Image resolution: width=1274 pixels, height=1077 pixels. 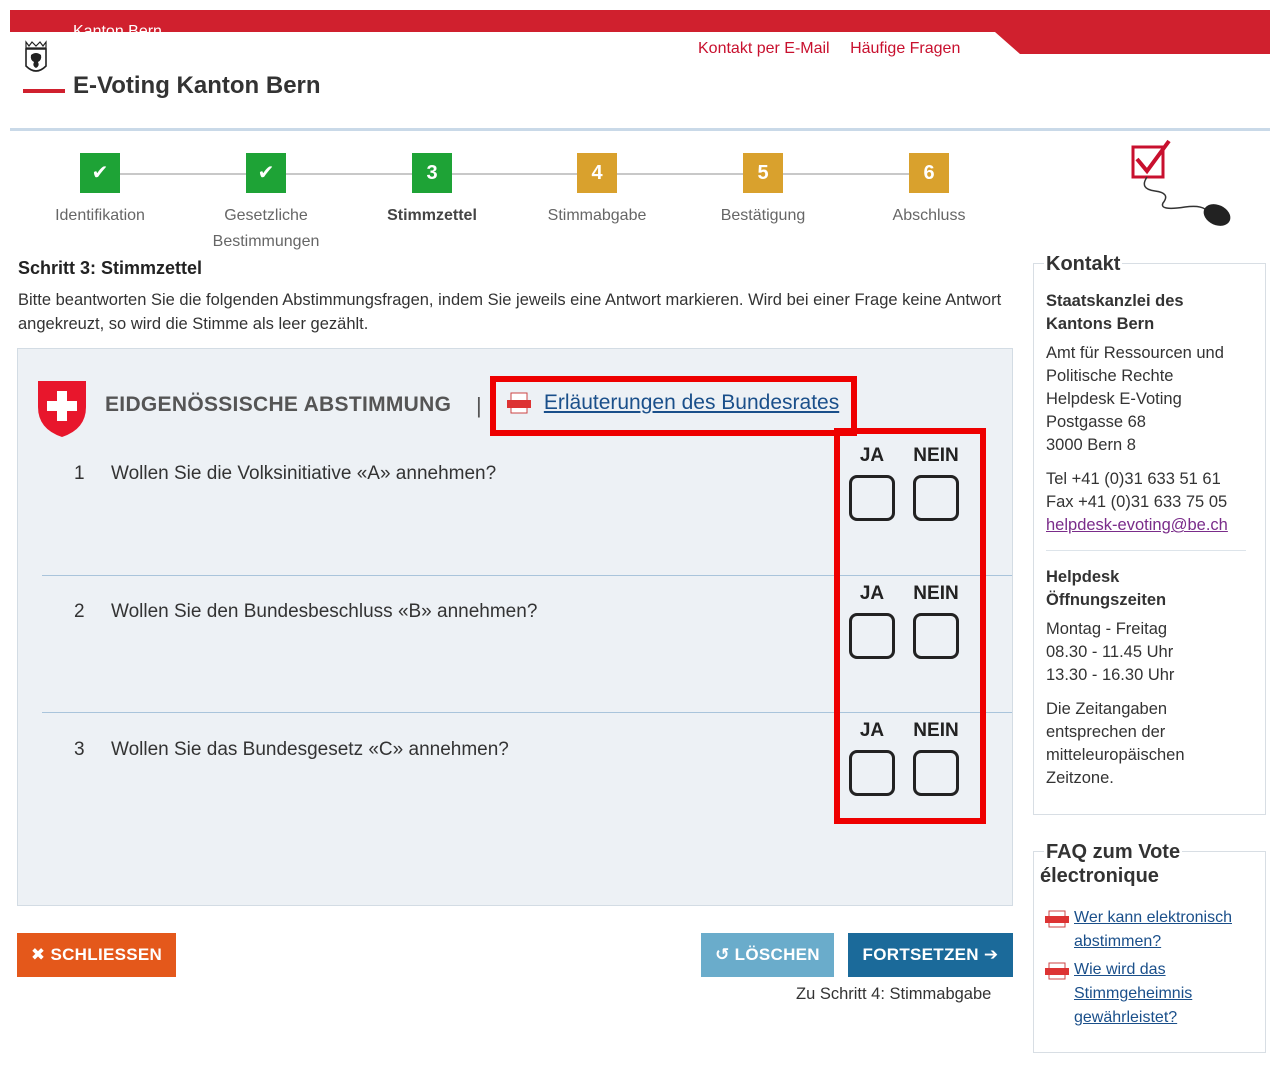 I want to click on faq-title-line1: FAQ zum Vote, so click(x=1113, y=852).